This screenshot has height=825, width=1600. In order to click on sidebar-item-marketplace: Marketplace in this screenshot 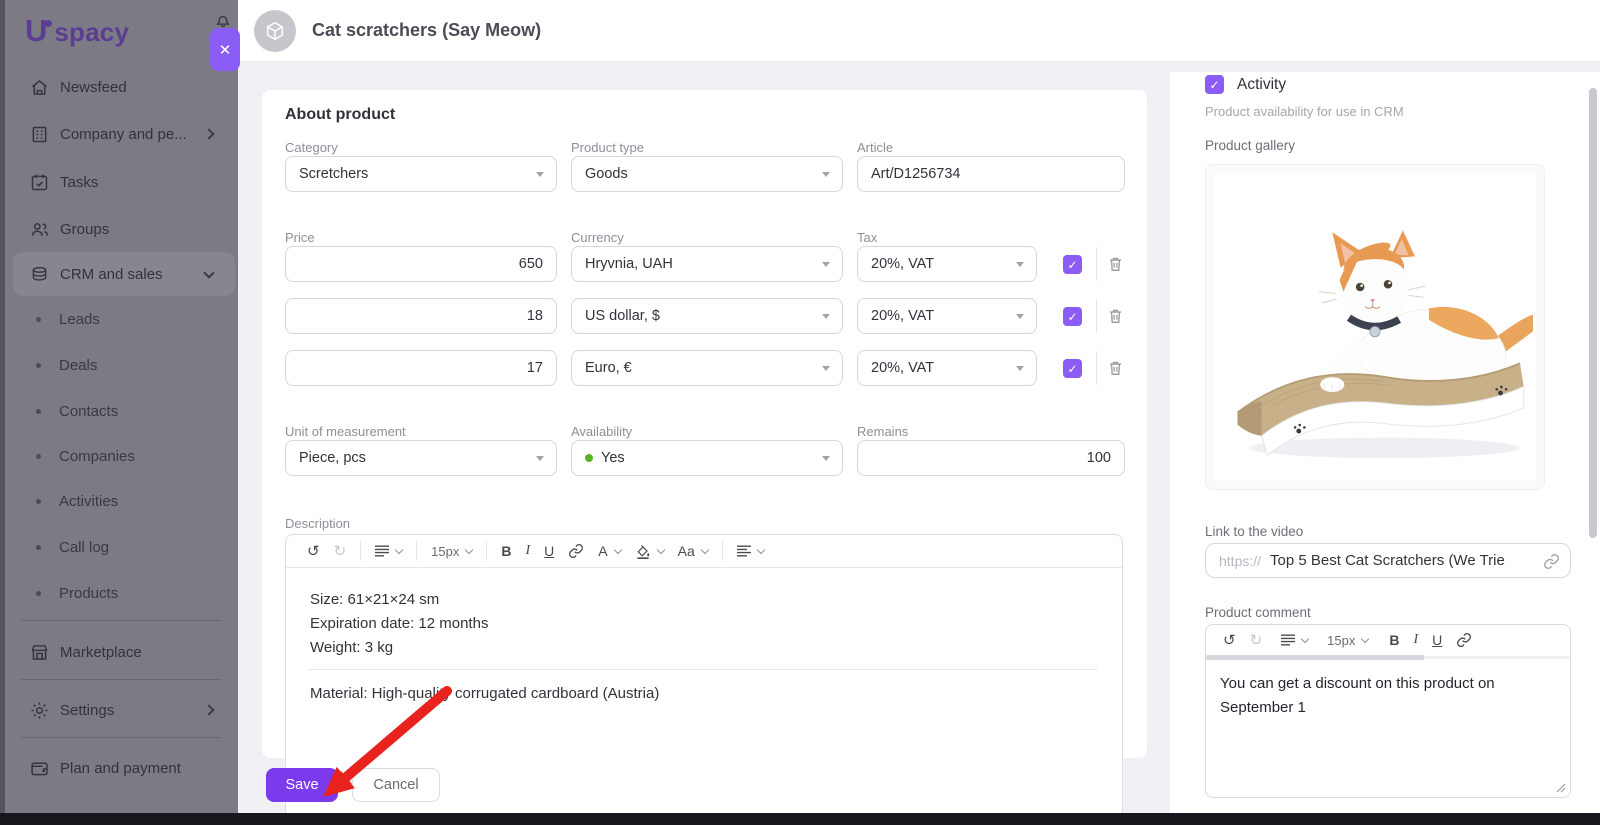, I will do `click(124, 652)`.